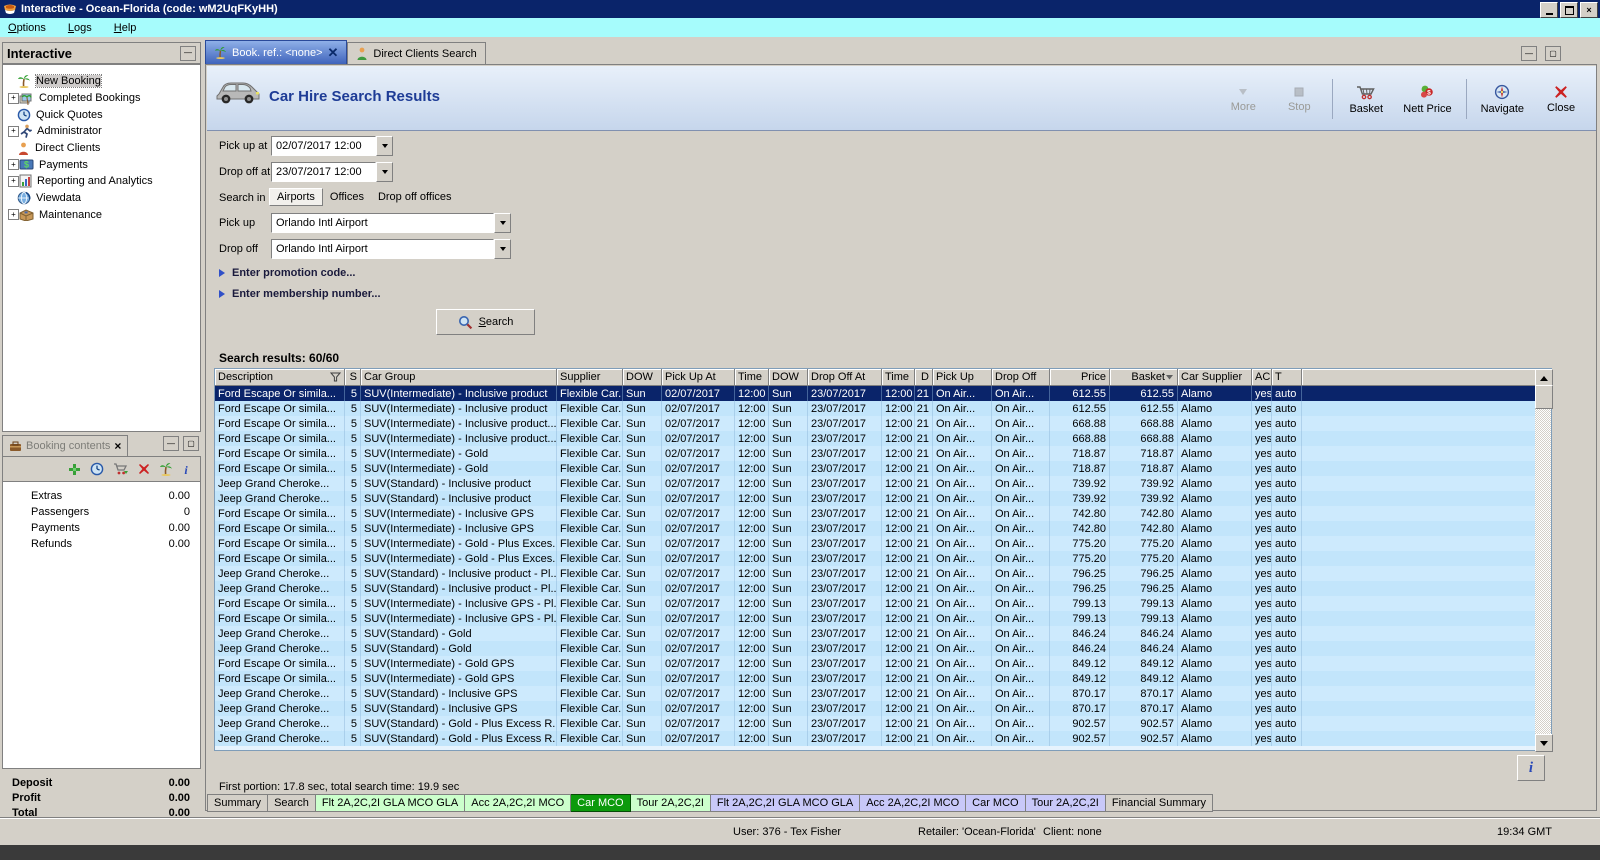 This screenshot has height=860, width=1600. What do you see at coordinates (415, 197) in the screenshot?
I see `search-in-tab-drop-off-offices: Drop off offices` at bounding box center [415, 197].